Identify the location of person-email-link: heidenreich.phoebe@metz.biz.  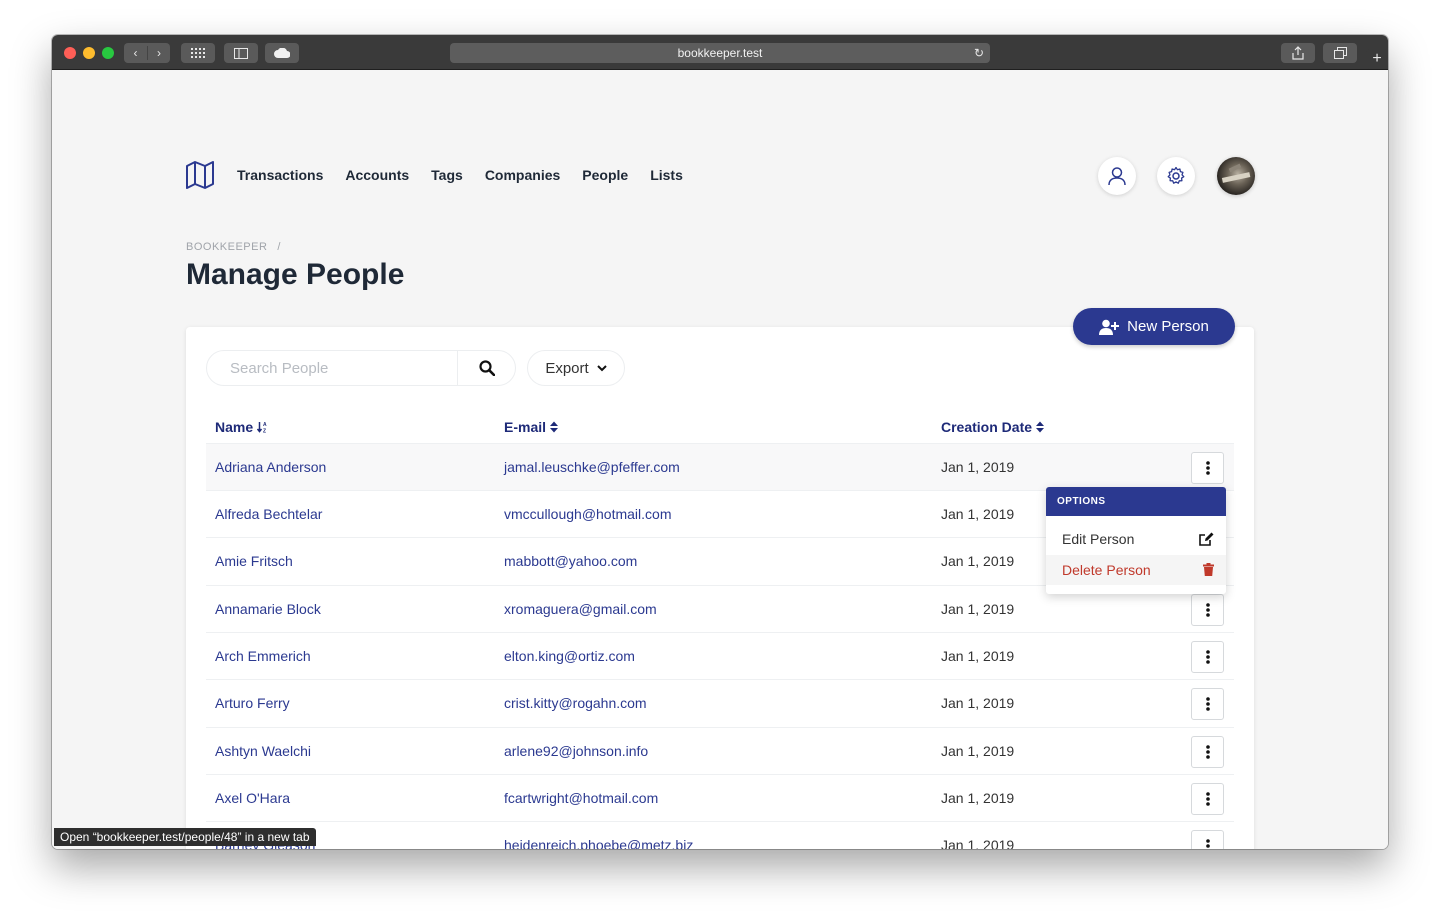
(598, 843).